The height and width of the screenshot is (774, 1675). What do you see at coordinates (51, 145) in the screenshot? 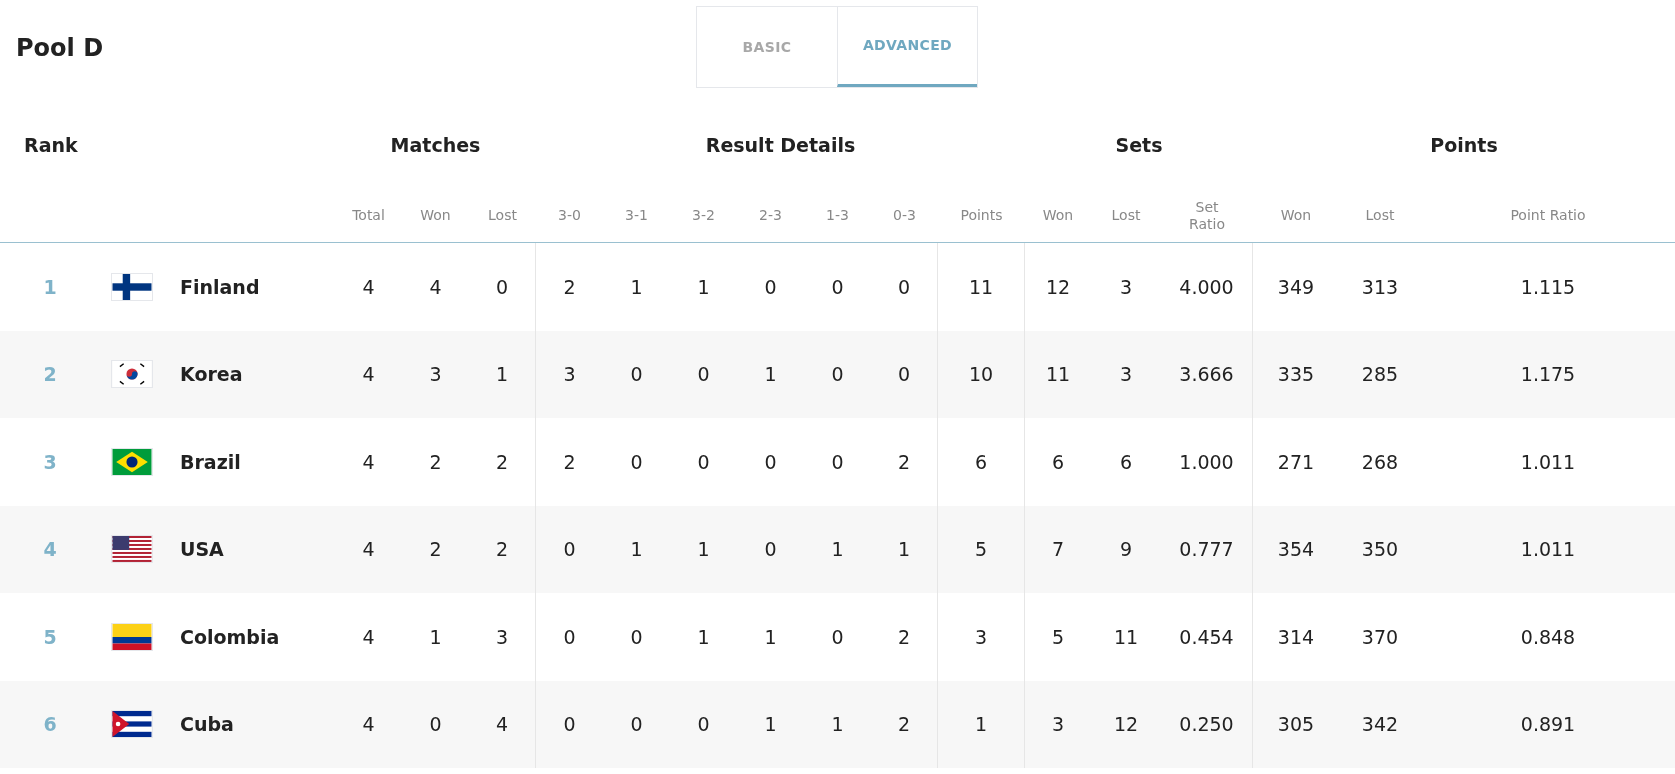
I see `column-group-header: Rank` at bounding box center [51, 145].